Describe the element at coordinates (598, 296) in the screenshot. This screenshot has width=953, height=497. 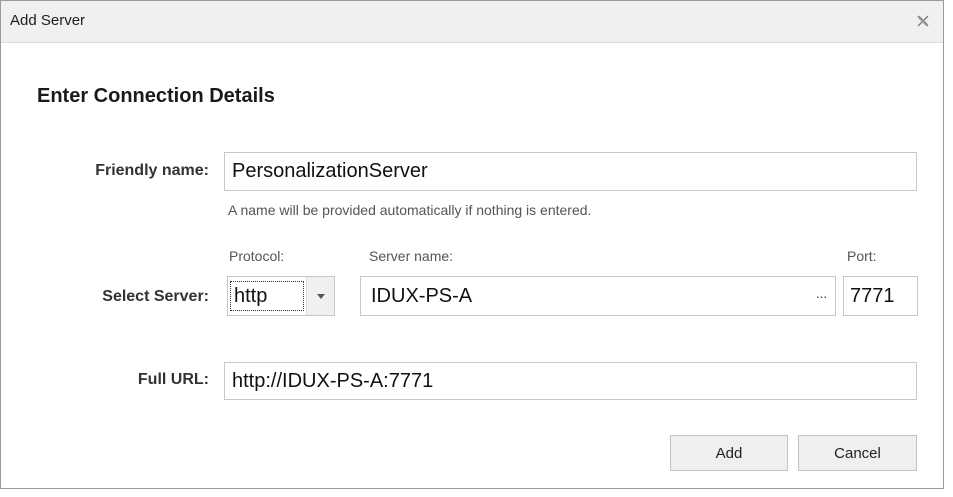
I see `server-name-field` at that location.